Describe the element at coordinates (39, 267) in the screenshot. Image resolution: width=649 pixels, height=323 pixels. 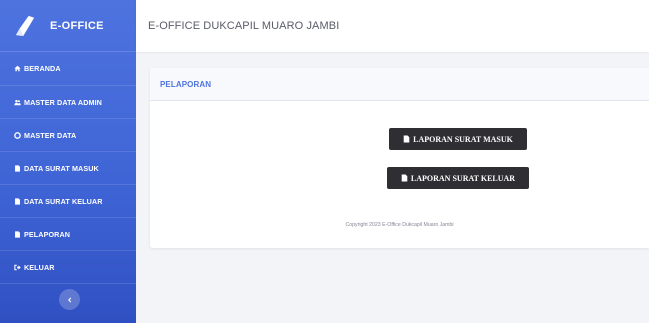
I see `sidebar-item-label: KELUAR` at that location.